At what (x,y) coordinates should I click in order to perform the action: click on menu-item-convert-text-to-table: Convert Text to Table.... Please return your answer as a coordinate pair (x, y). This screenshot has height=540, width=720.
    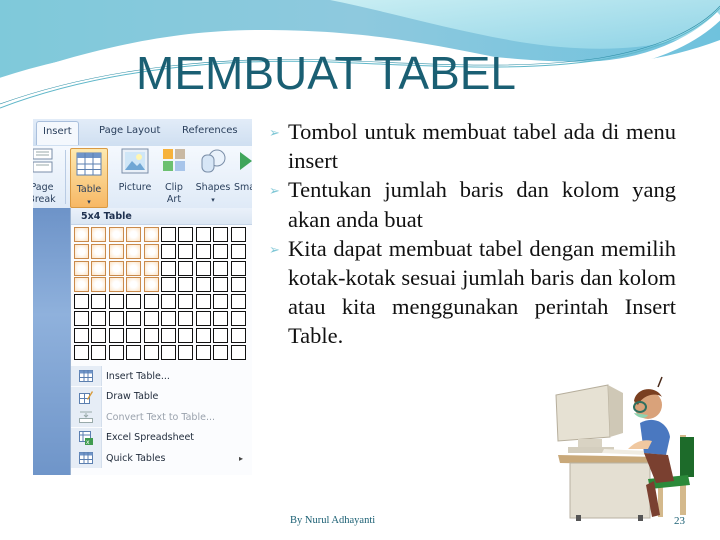
    Looking at the image, I should click on (161, 417).